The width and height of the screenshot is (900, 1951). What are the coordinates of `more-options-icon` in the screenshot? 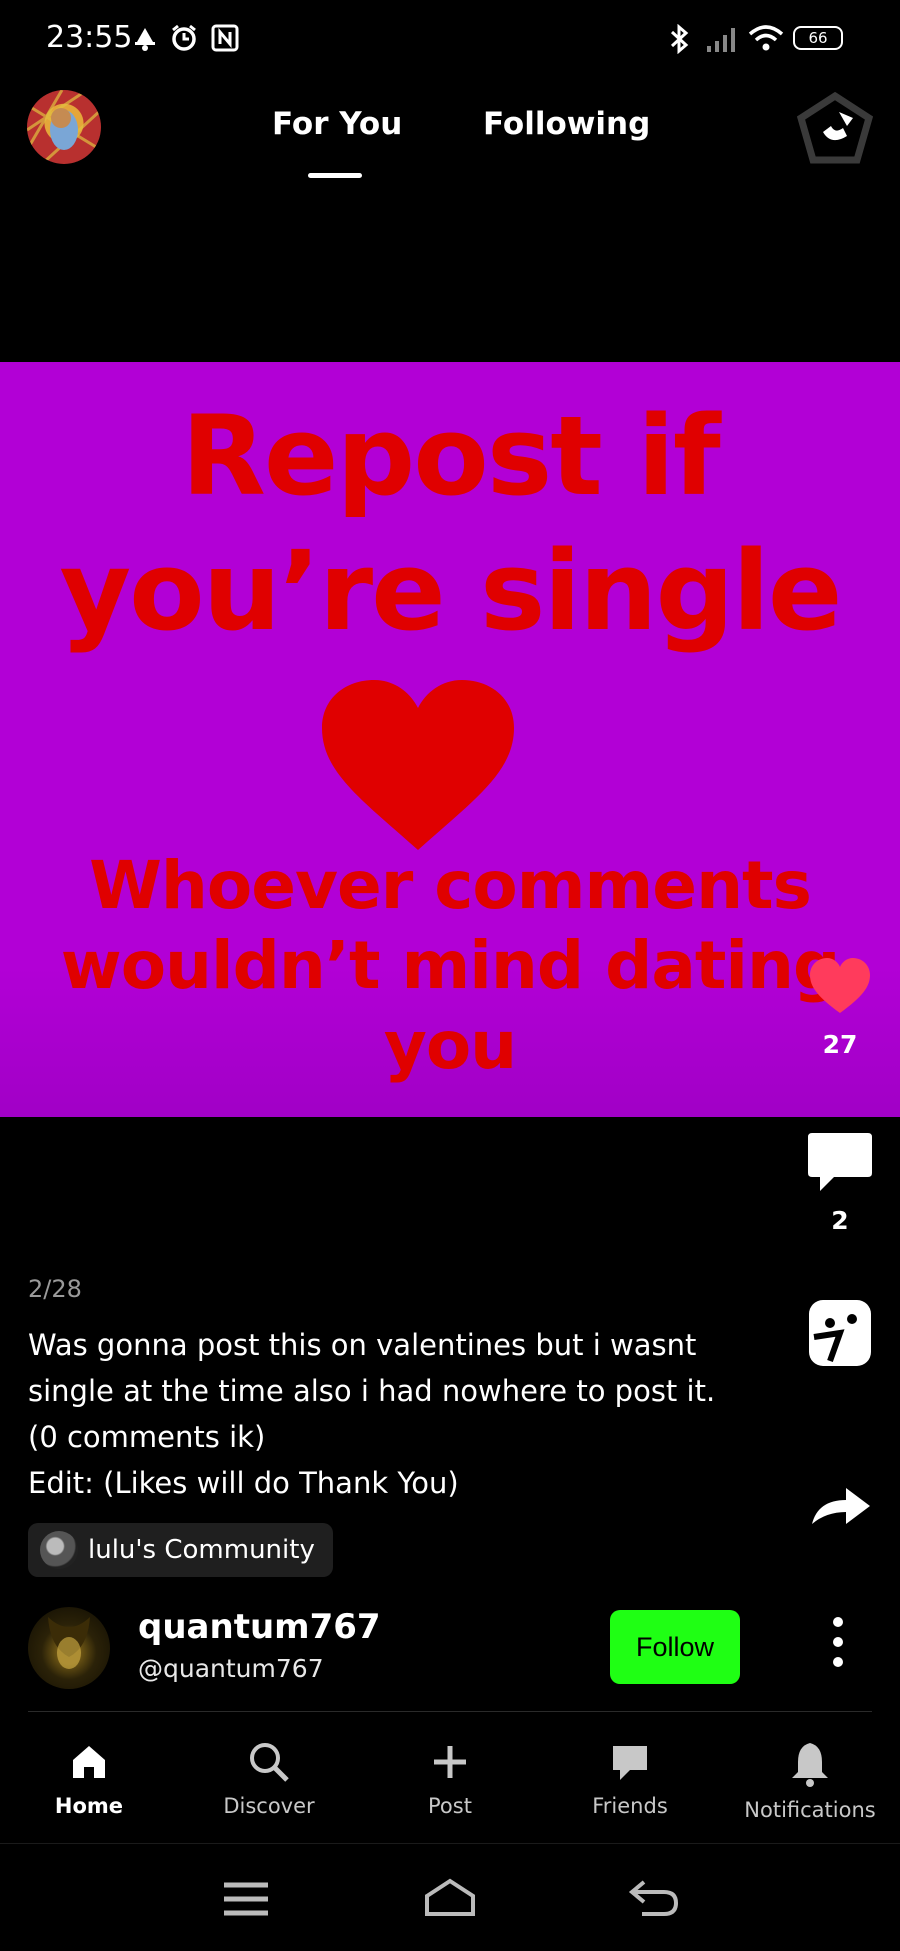 It's located at (838, 1642).